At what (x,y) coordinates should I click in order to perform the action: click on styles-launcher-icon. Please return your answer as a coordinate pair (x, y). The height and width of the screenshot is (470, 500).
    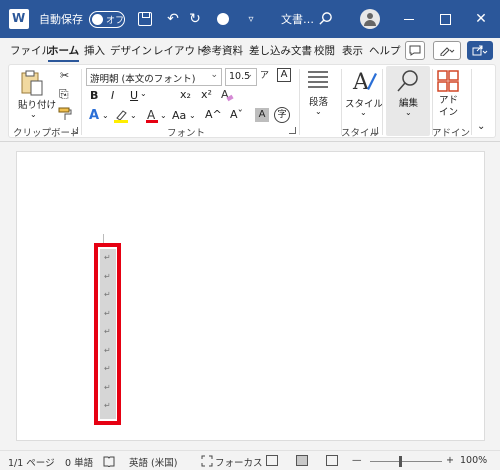
    Looking at the image, I should click on (374, 130).